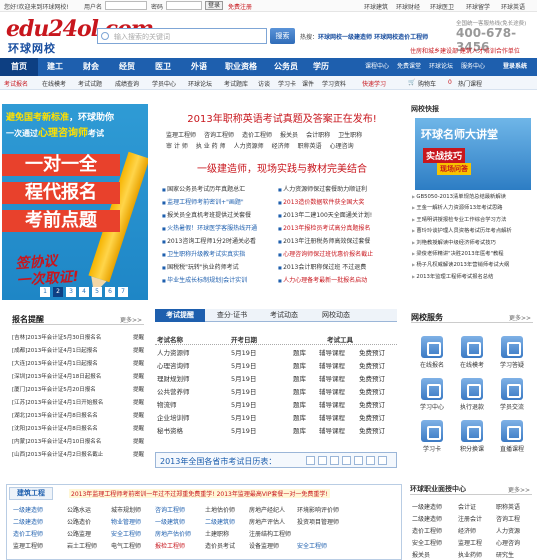 The height and width of the screenshot is (560, 537). What do you see at coordinates (214, 5) in the screenshot?
I see `login-button: 登录` at bounding box center [214, 5].